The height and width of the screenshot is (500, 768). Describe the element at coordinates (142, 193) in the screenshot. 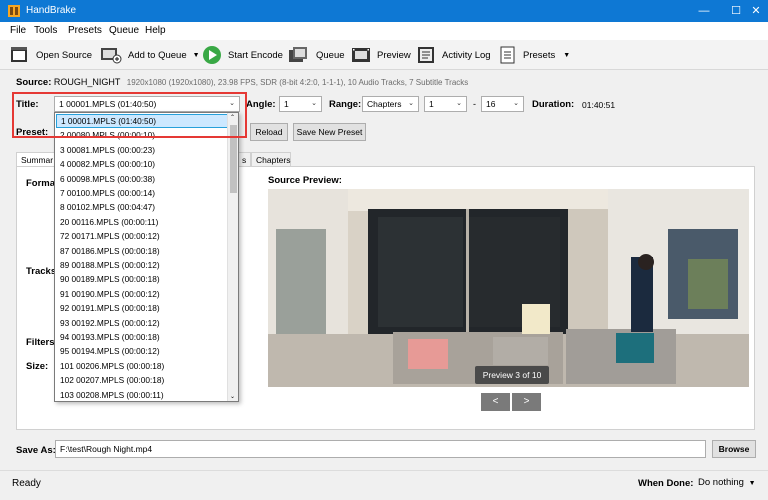

I see `list-item: 7 00100.MPLS (00:00:14)` at that location.